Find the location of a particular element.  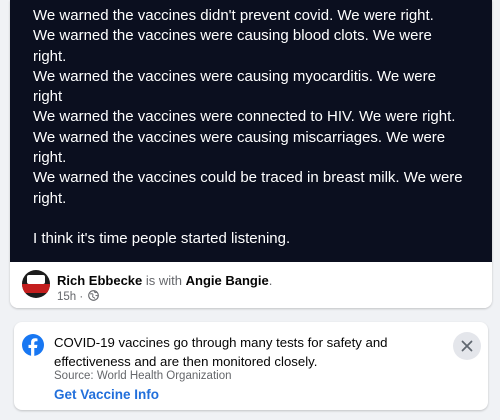

close-icon is located at coordinates (467, 346).